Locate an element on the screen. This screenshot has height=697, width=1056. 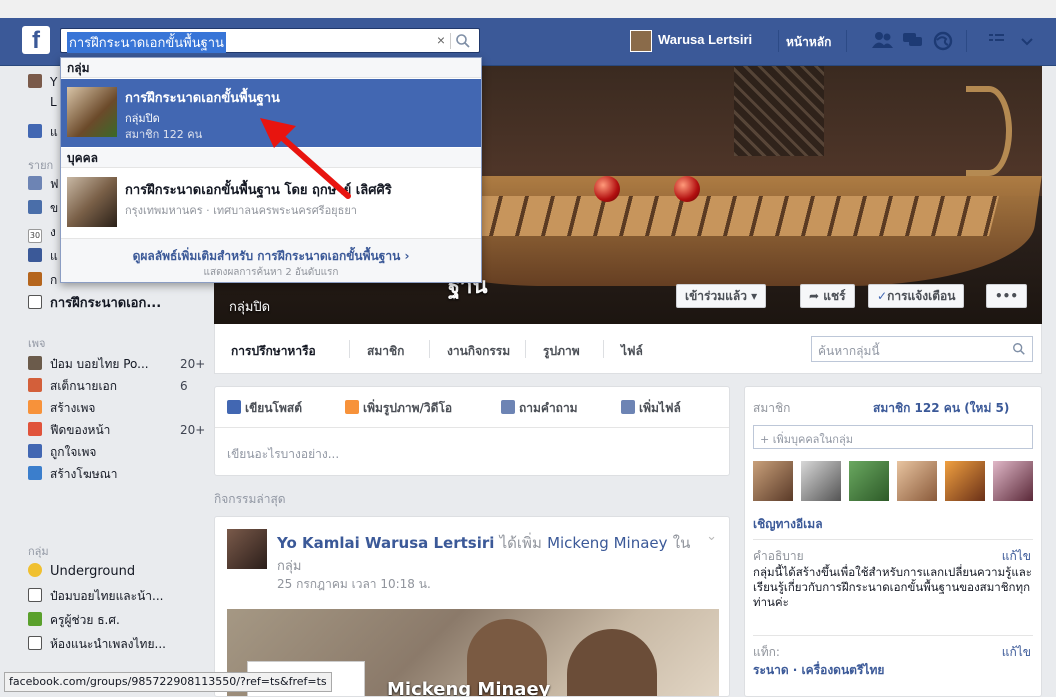
post-author-link: Yo Kamlai Warusa Lertsiri is located at coordinates (385, 543).